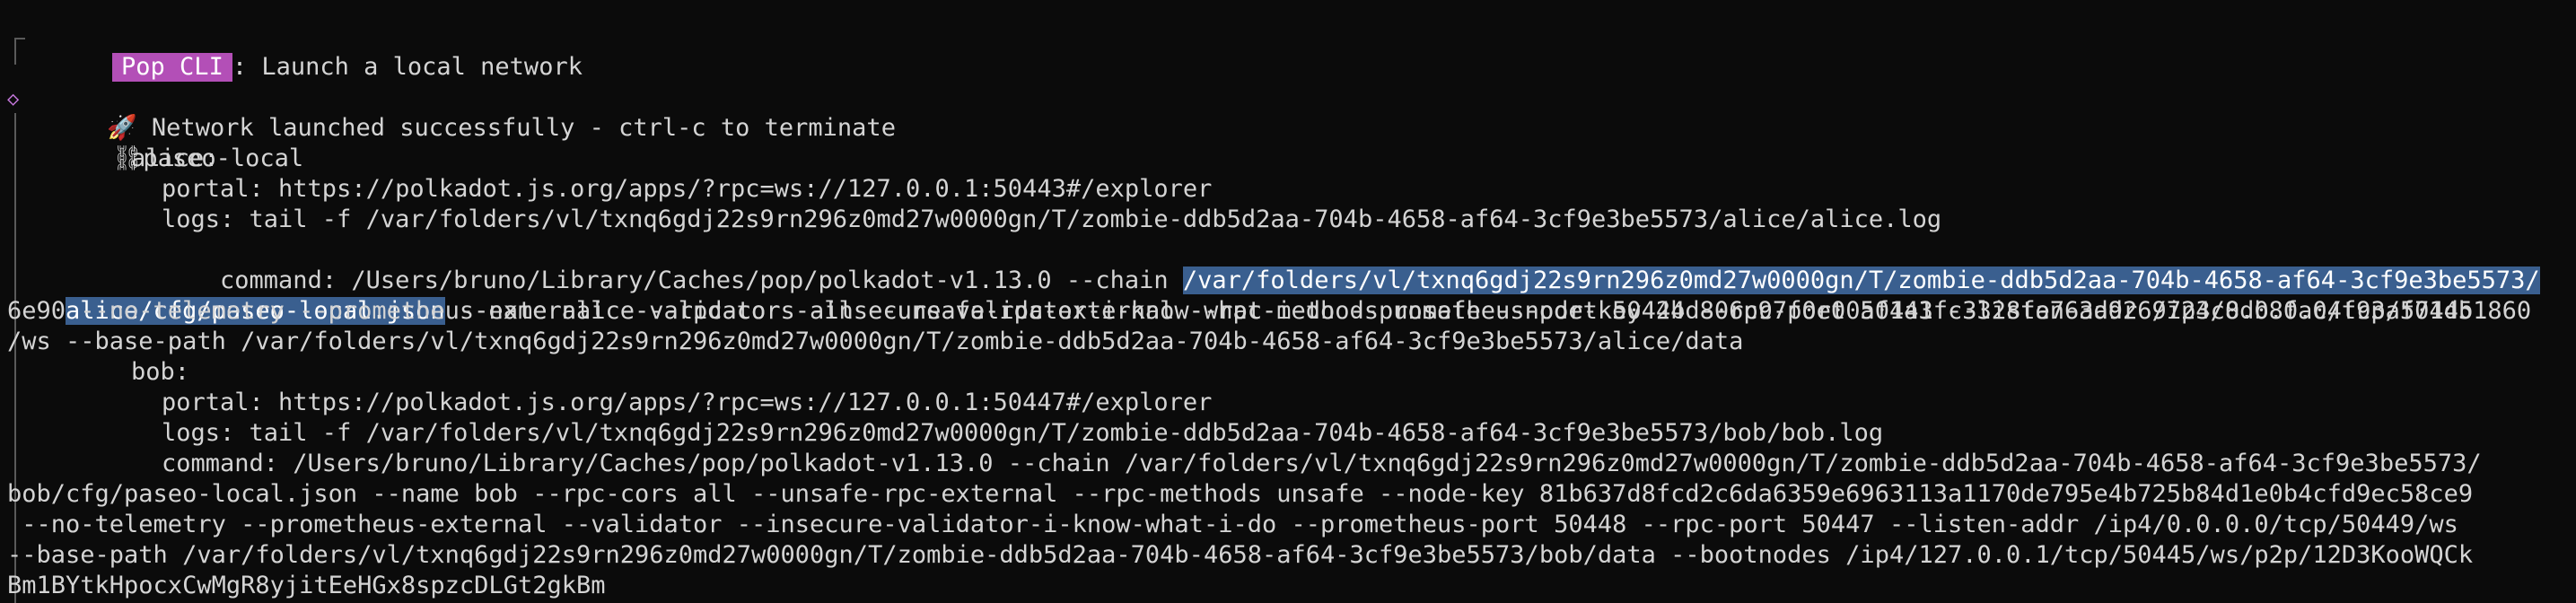  What do you see at coordinates (15, 52) in the screenshot?
I see `gutter-vertical-line-top` at bounding box center [15, 52].